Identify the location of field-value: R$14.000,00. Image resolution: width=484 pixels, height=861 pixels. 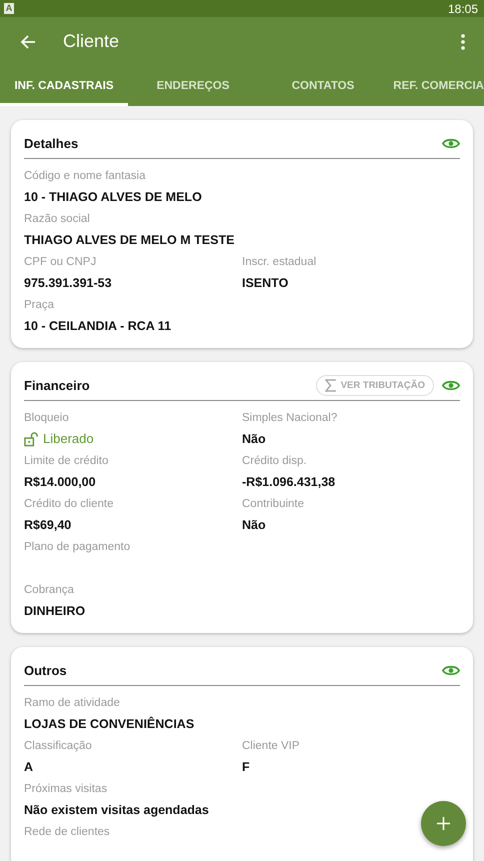
(60, 482).